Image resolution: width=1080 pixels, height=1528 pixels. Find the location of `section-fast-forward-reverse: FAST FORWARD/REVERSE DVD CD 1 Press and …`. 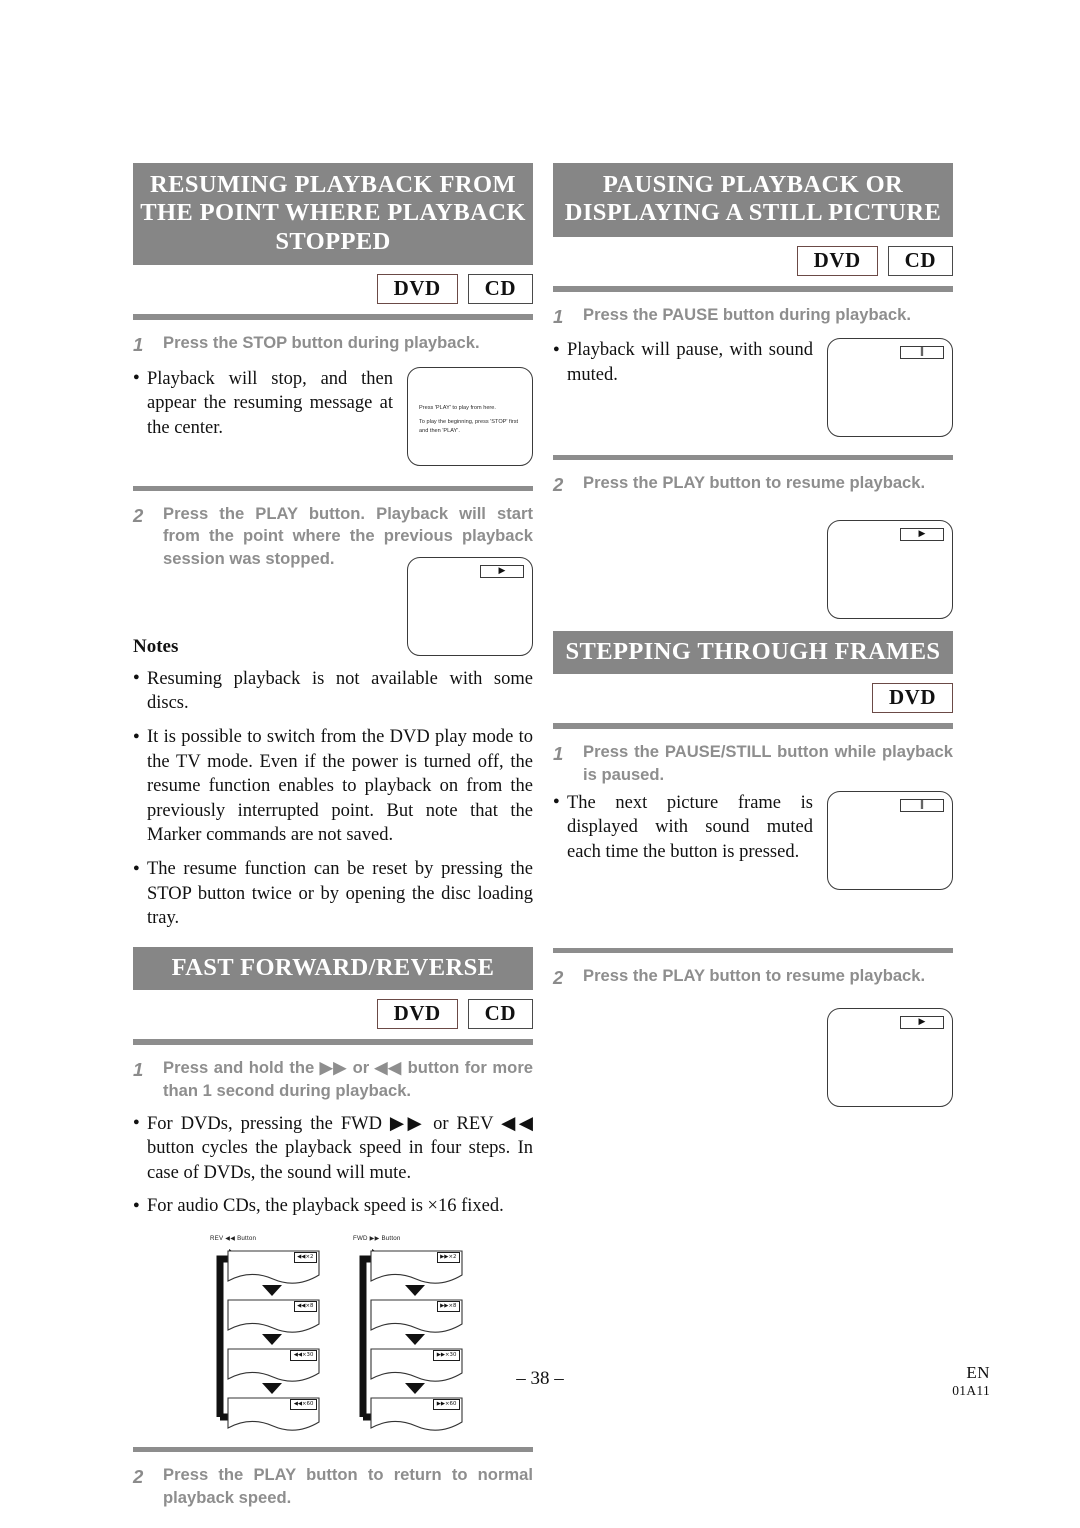

section-fast-forward-reverse: FAST FORWARD/REVERSE DVD CD 1 Press and … is located at coordinates (333, 1228).